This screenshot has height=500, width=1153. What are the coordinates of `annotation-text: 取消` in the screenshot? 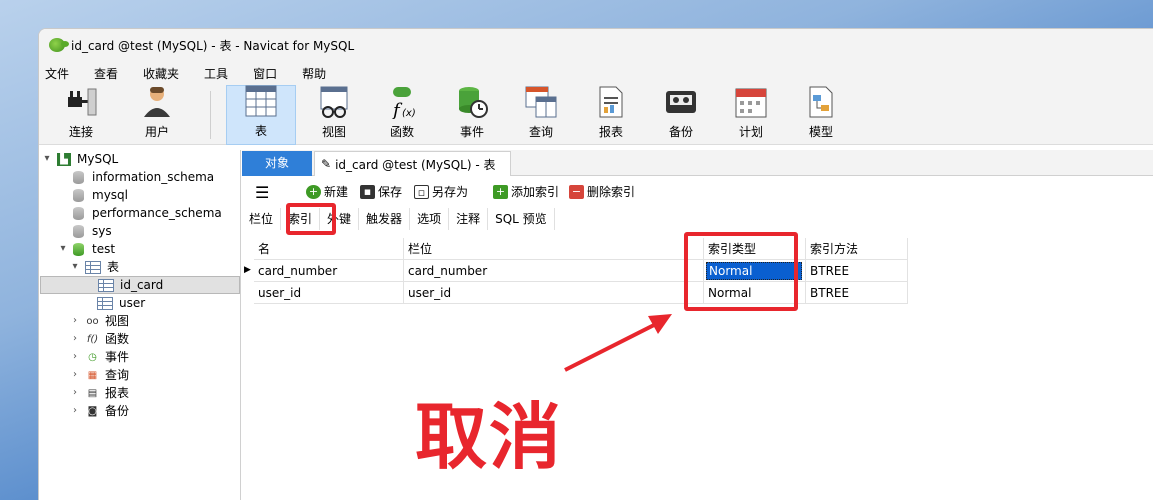 It's located at (489, 437).